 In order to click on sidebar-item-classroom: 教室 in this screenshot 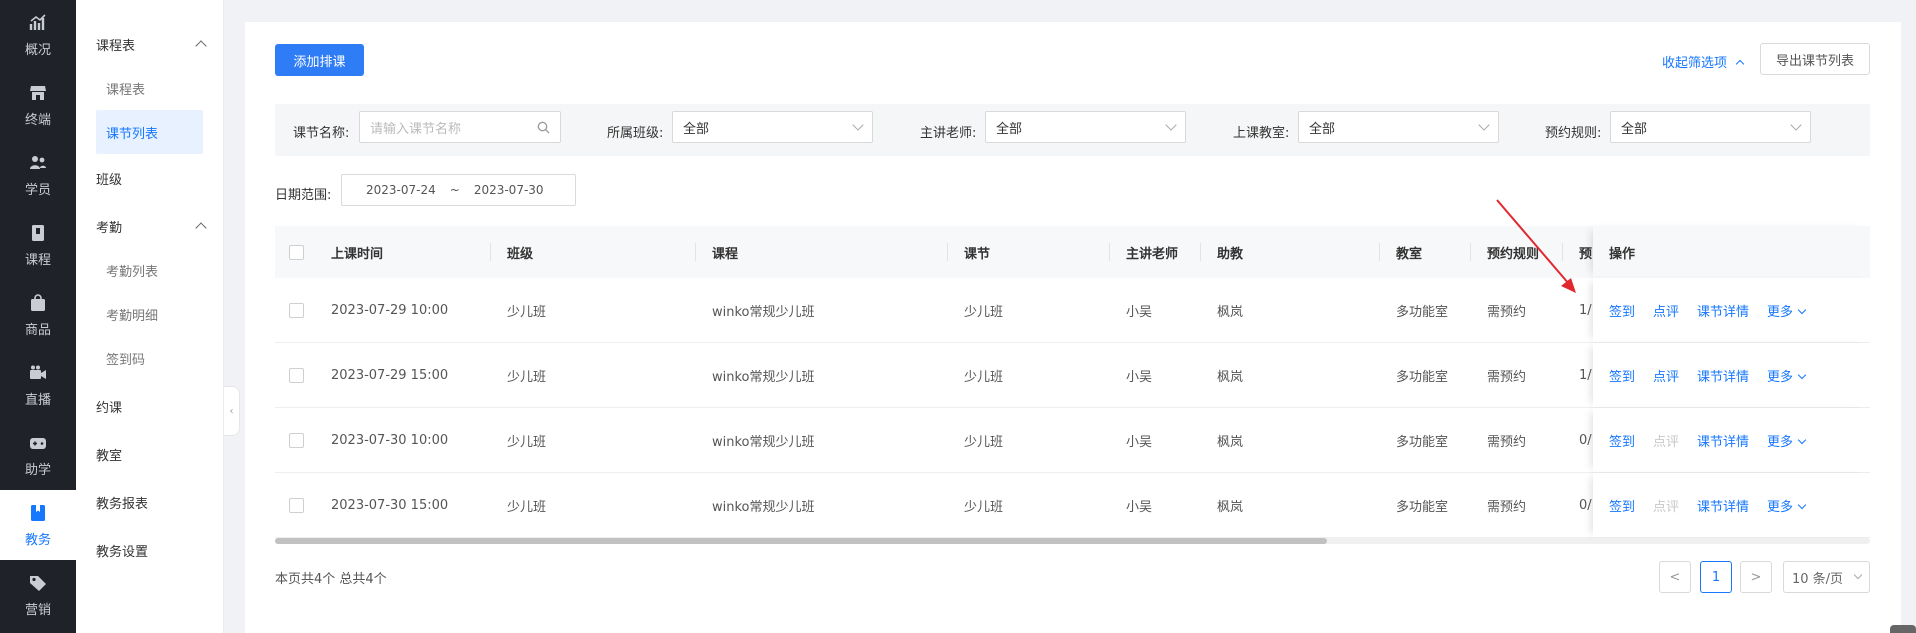, I will do `click(149, 454)`.